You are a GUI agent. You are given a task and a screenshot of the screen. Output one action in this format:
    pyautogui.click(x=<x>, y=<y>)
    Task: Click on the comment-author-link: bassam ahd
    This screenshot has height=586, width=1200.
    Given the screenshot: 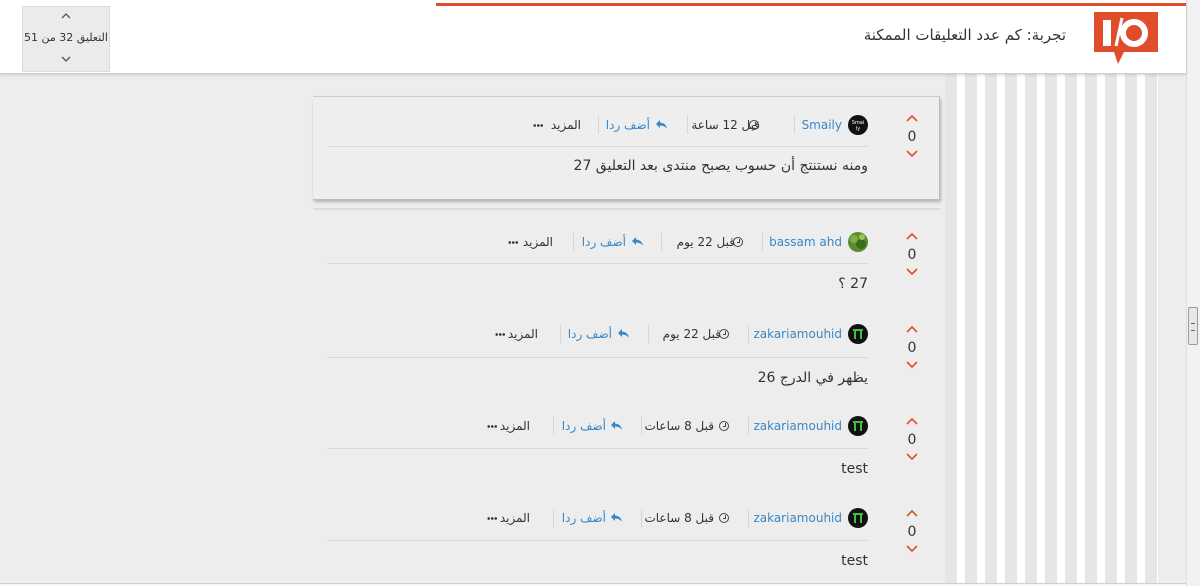 What is the action you would take?
    pyautogui.click(x=805, y=242)
    